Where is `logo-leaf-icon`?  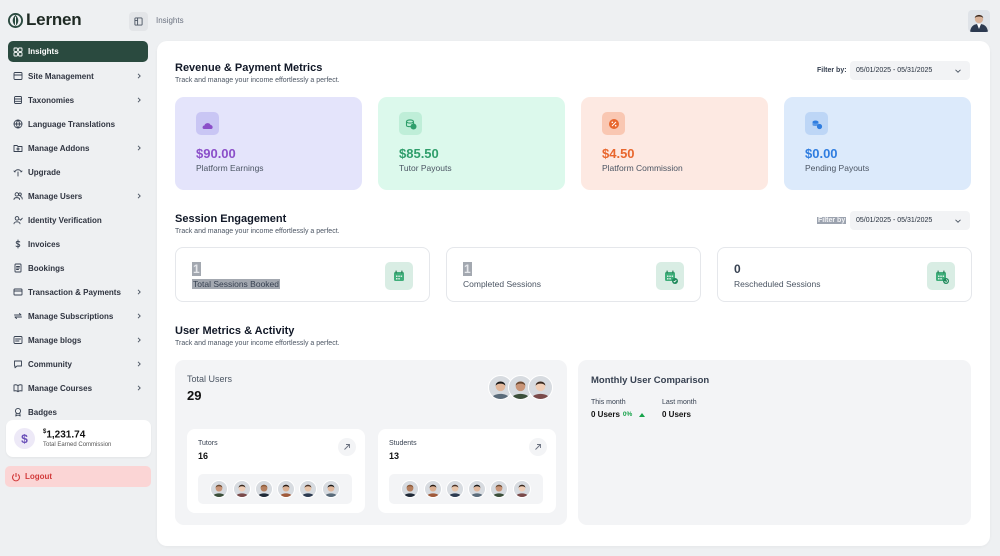 logo-leaf-icon is located at coordinates (15, 20).